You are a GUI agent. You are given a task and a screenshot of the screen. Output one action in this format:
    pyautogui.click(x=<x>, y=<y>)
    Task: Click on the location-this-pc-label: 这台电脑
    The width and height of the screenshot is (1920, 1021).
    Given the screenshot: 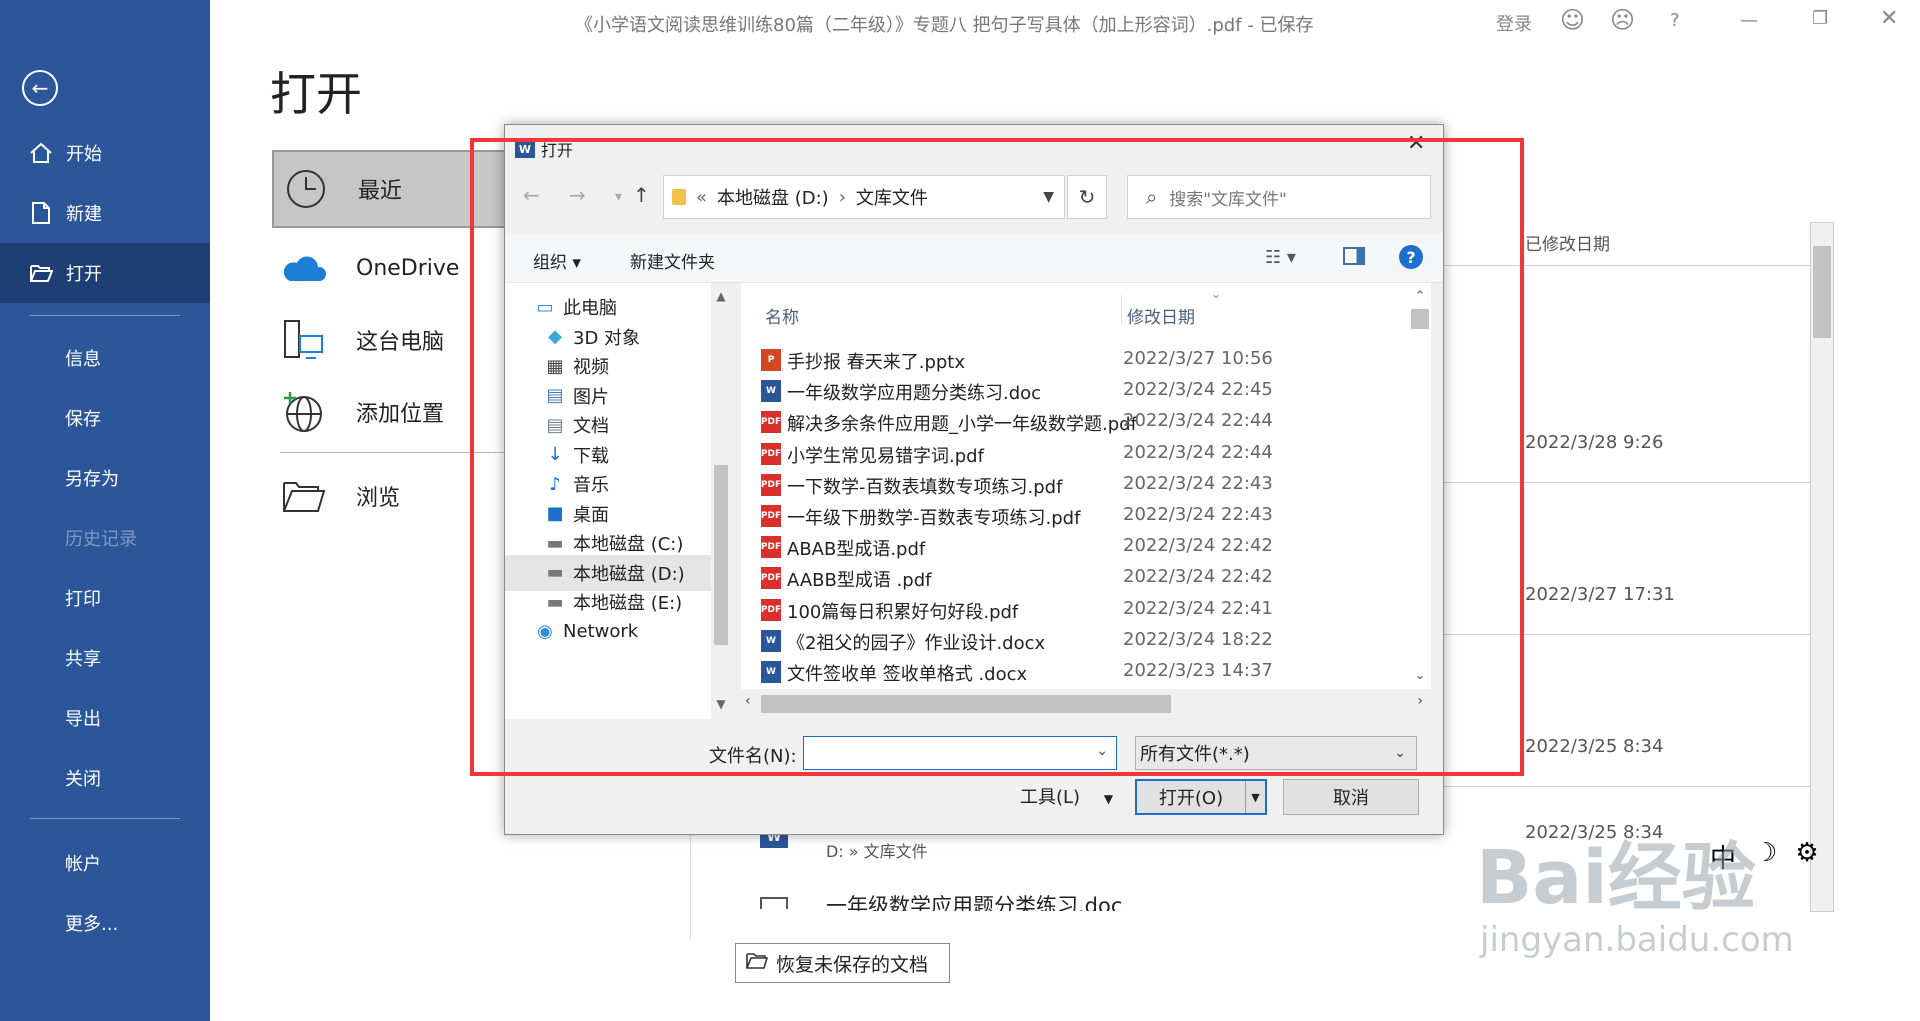 What is the action you would take?
    pyautogui.click(x=400, y=342)
    